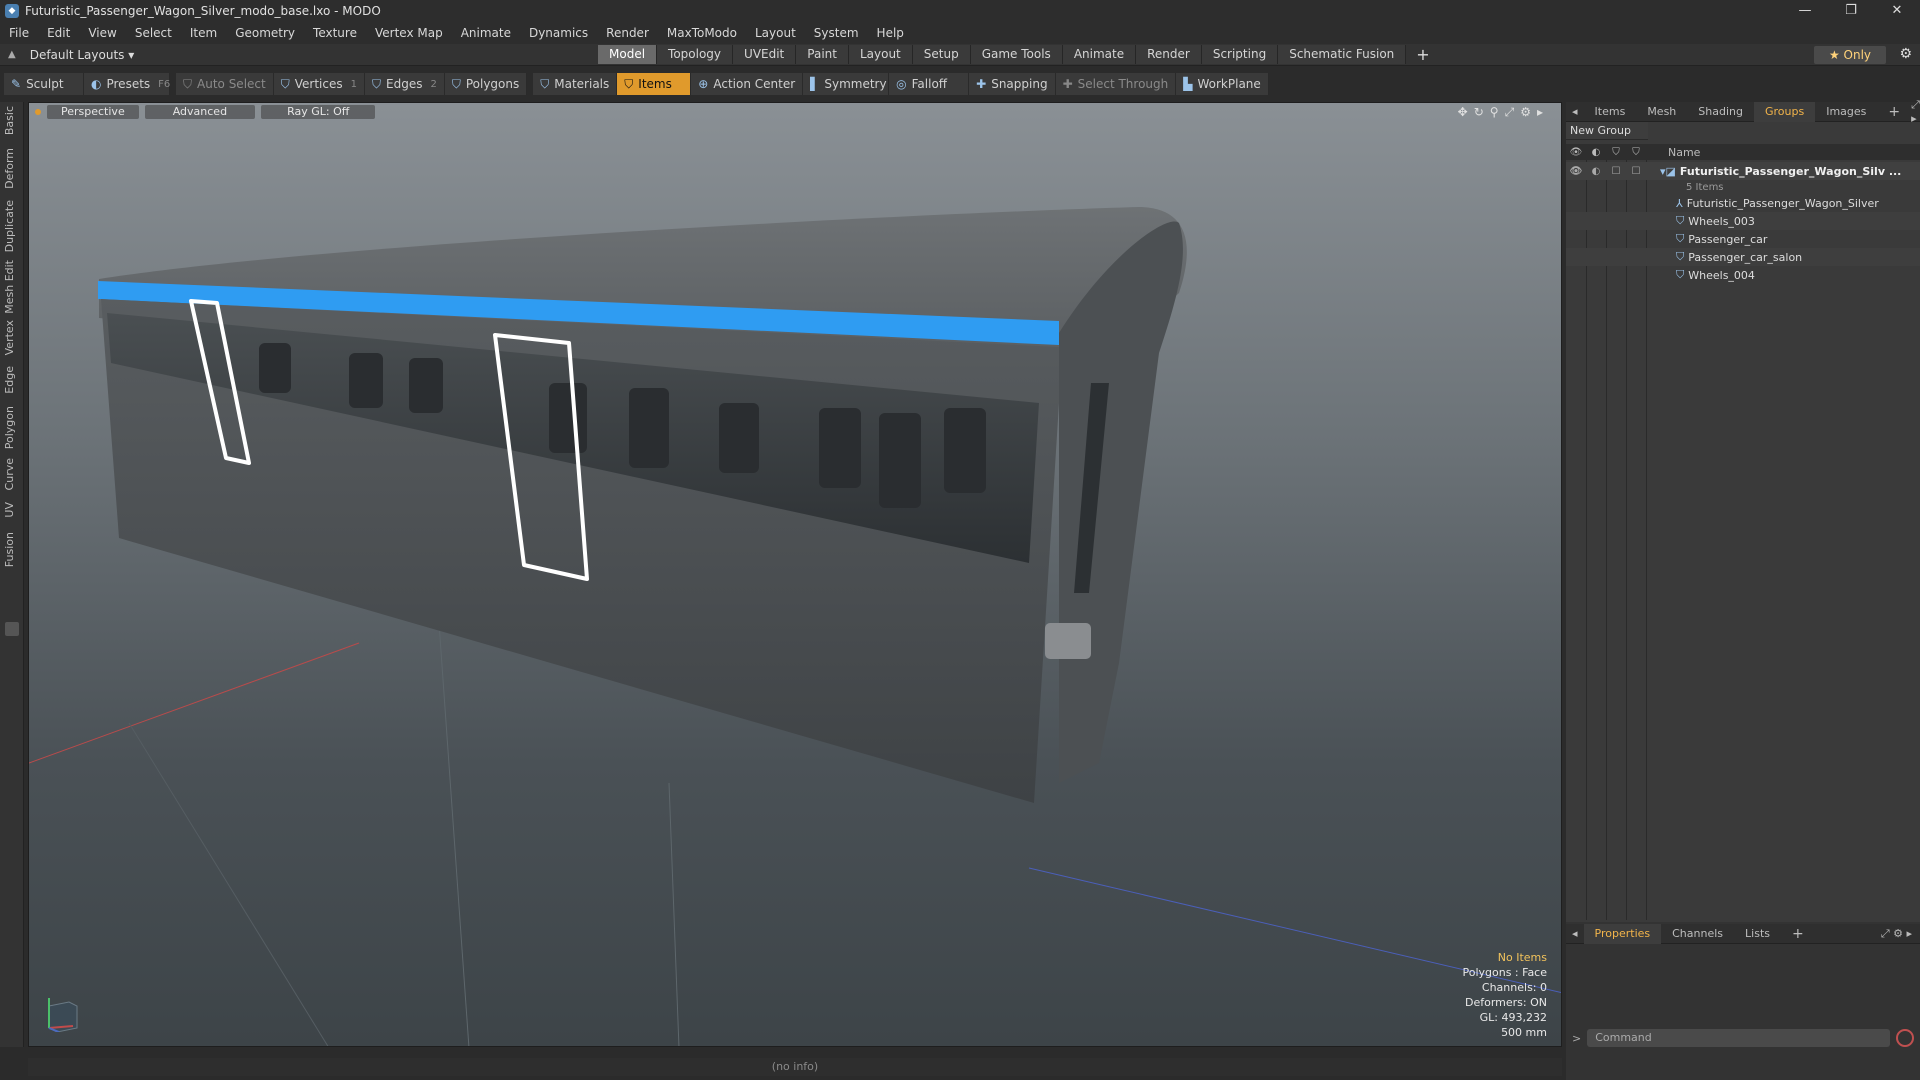 The image size is (1920, 1080). Describe the element at coordinates (846, 84) in the screenshot. I see `symmetry-button: ▌ Symmetry` at that location.